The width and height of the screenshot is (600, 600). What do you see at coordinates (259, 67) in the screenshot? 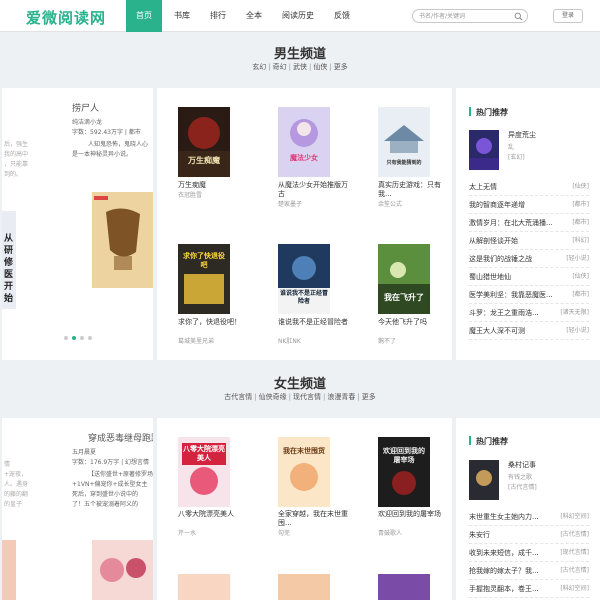
I see `subcat-link: 玄幻` at bounding box center [259, 67].